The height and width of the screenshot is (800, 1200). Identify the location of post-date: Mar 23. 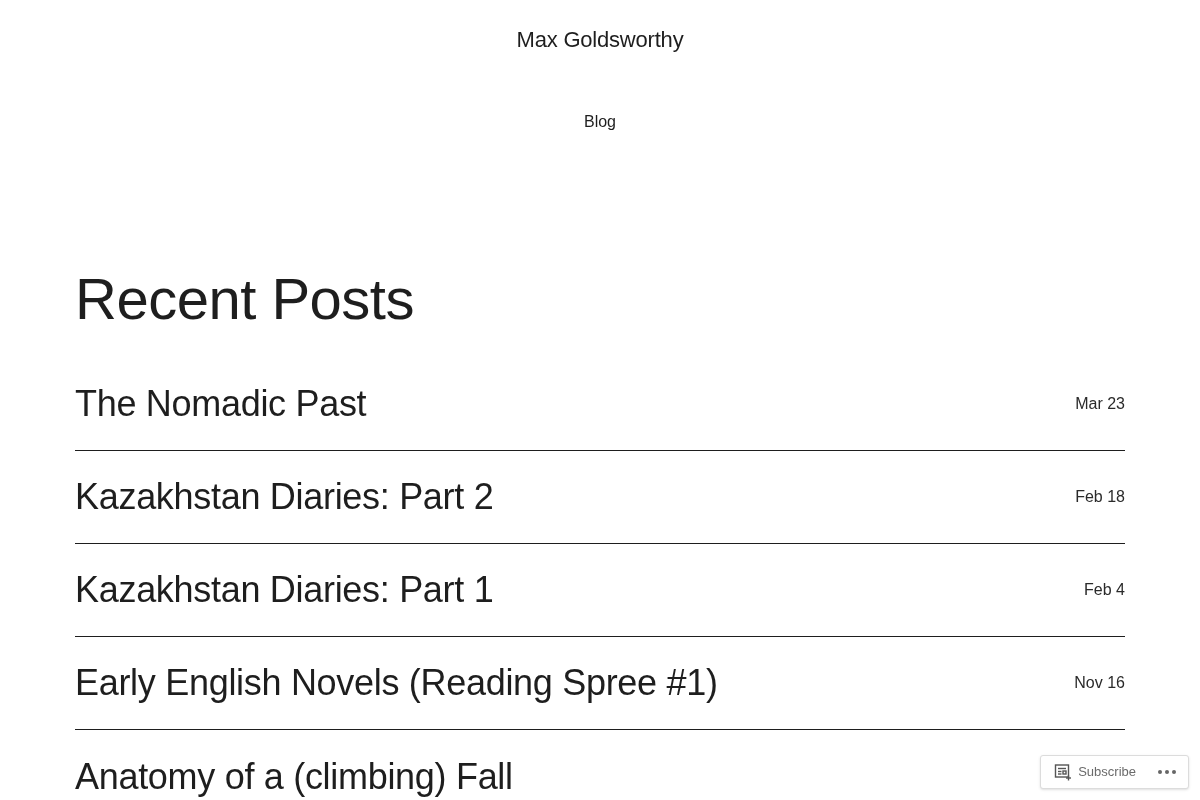
(1100, 404).